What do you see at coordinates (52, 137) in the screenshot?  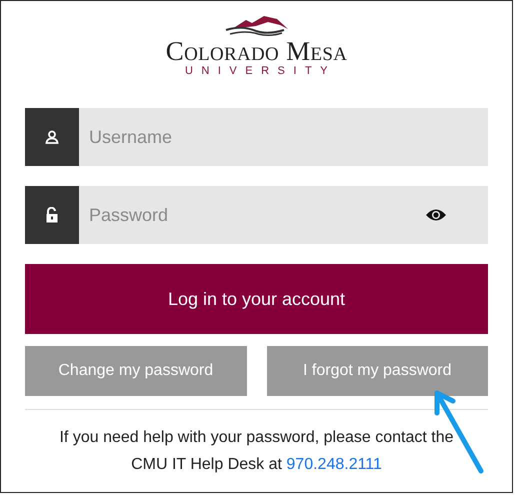 I see `user-icon` at bounding box center [52, 137].